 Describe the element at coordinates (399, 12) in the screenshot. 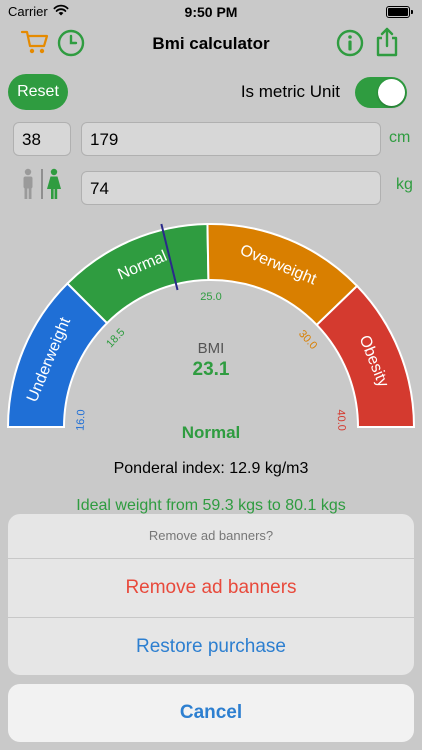

I see `battery-icon` at that location.